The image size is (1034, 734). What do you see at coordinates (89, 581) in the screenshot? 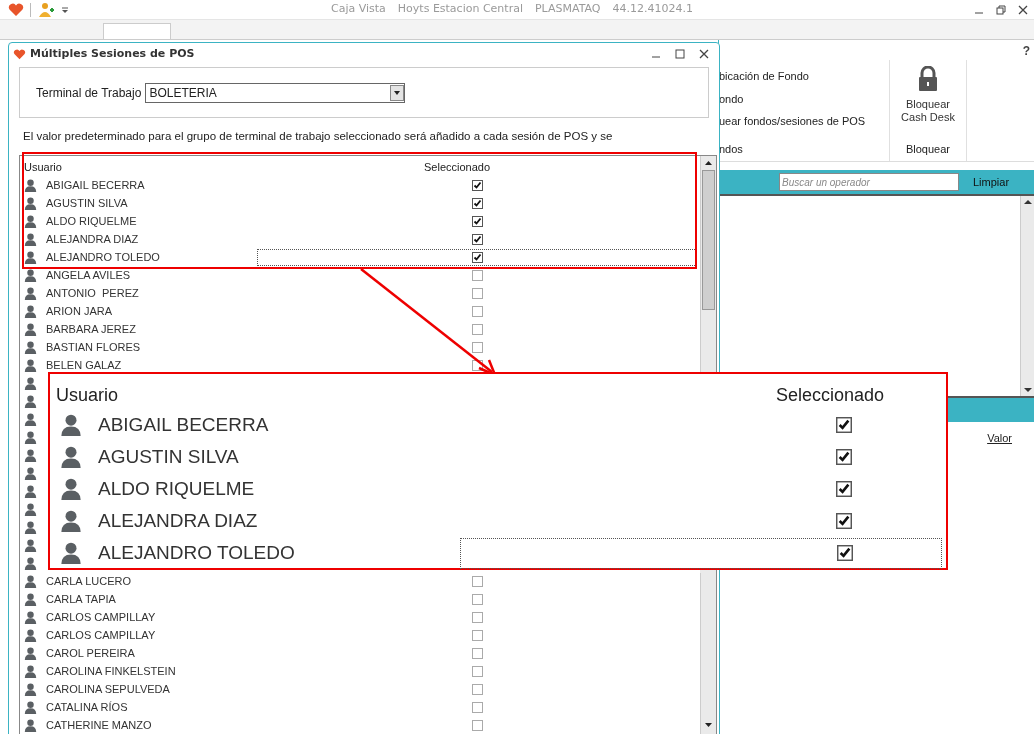
I see `user-name: CARLA LUCERO` at bounding box center [89, 581].